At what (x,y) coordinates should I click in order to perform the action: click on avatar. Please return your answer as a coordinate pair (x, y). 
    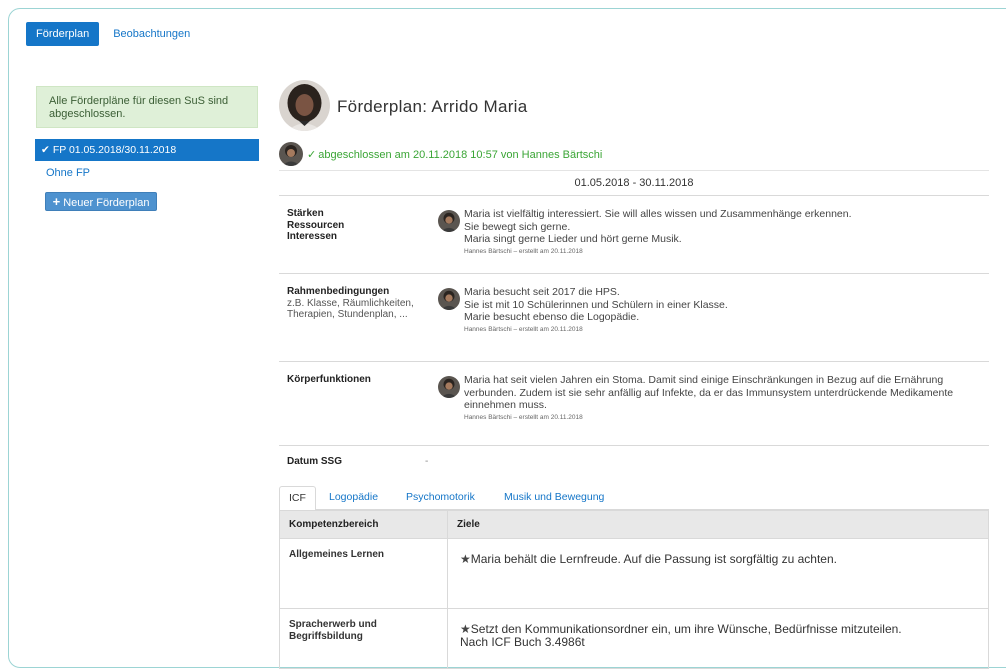
    Looking at the image, I should click on (304, 105).